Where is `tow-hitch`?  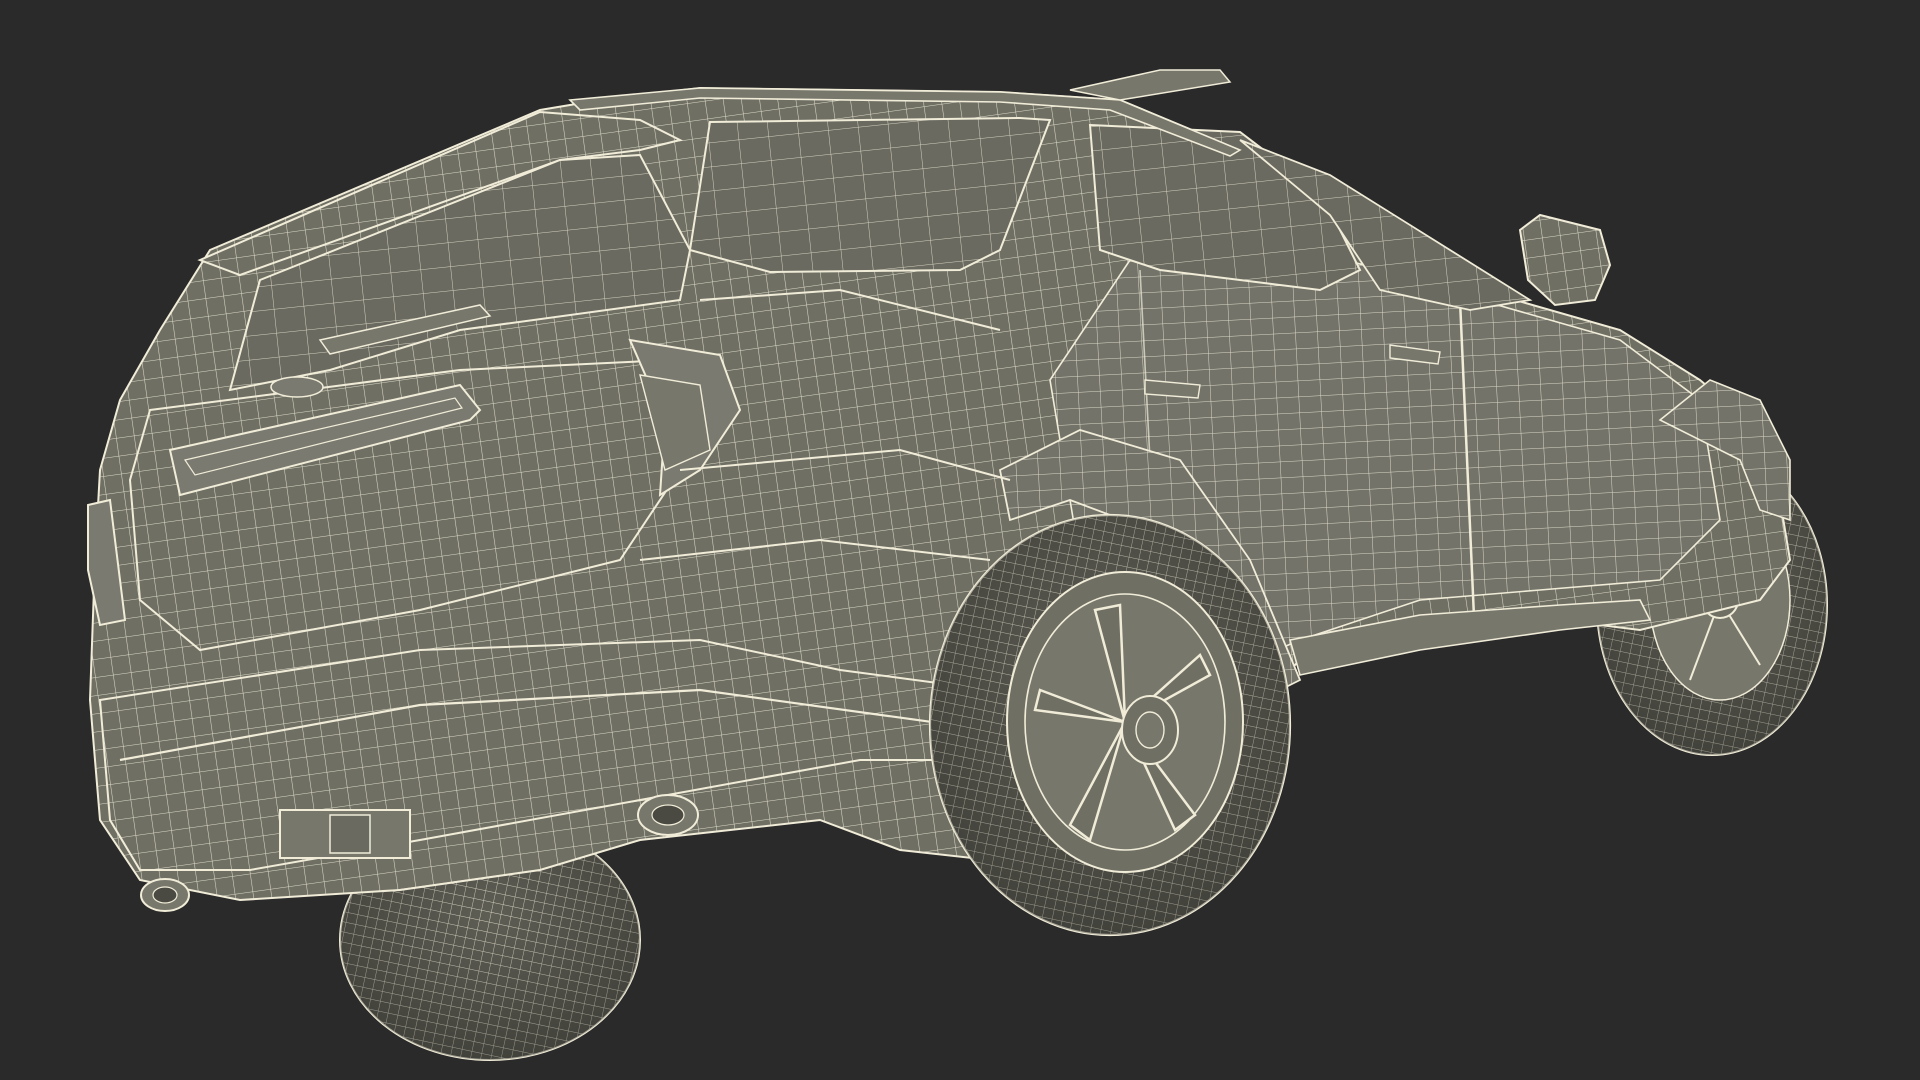
tow-hitch is located at coordinates (345, 834).